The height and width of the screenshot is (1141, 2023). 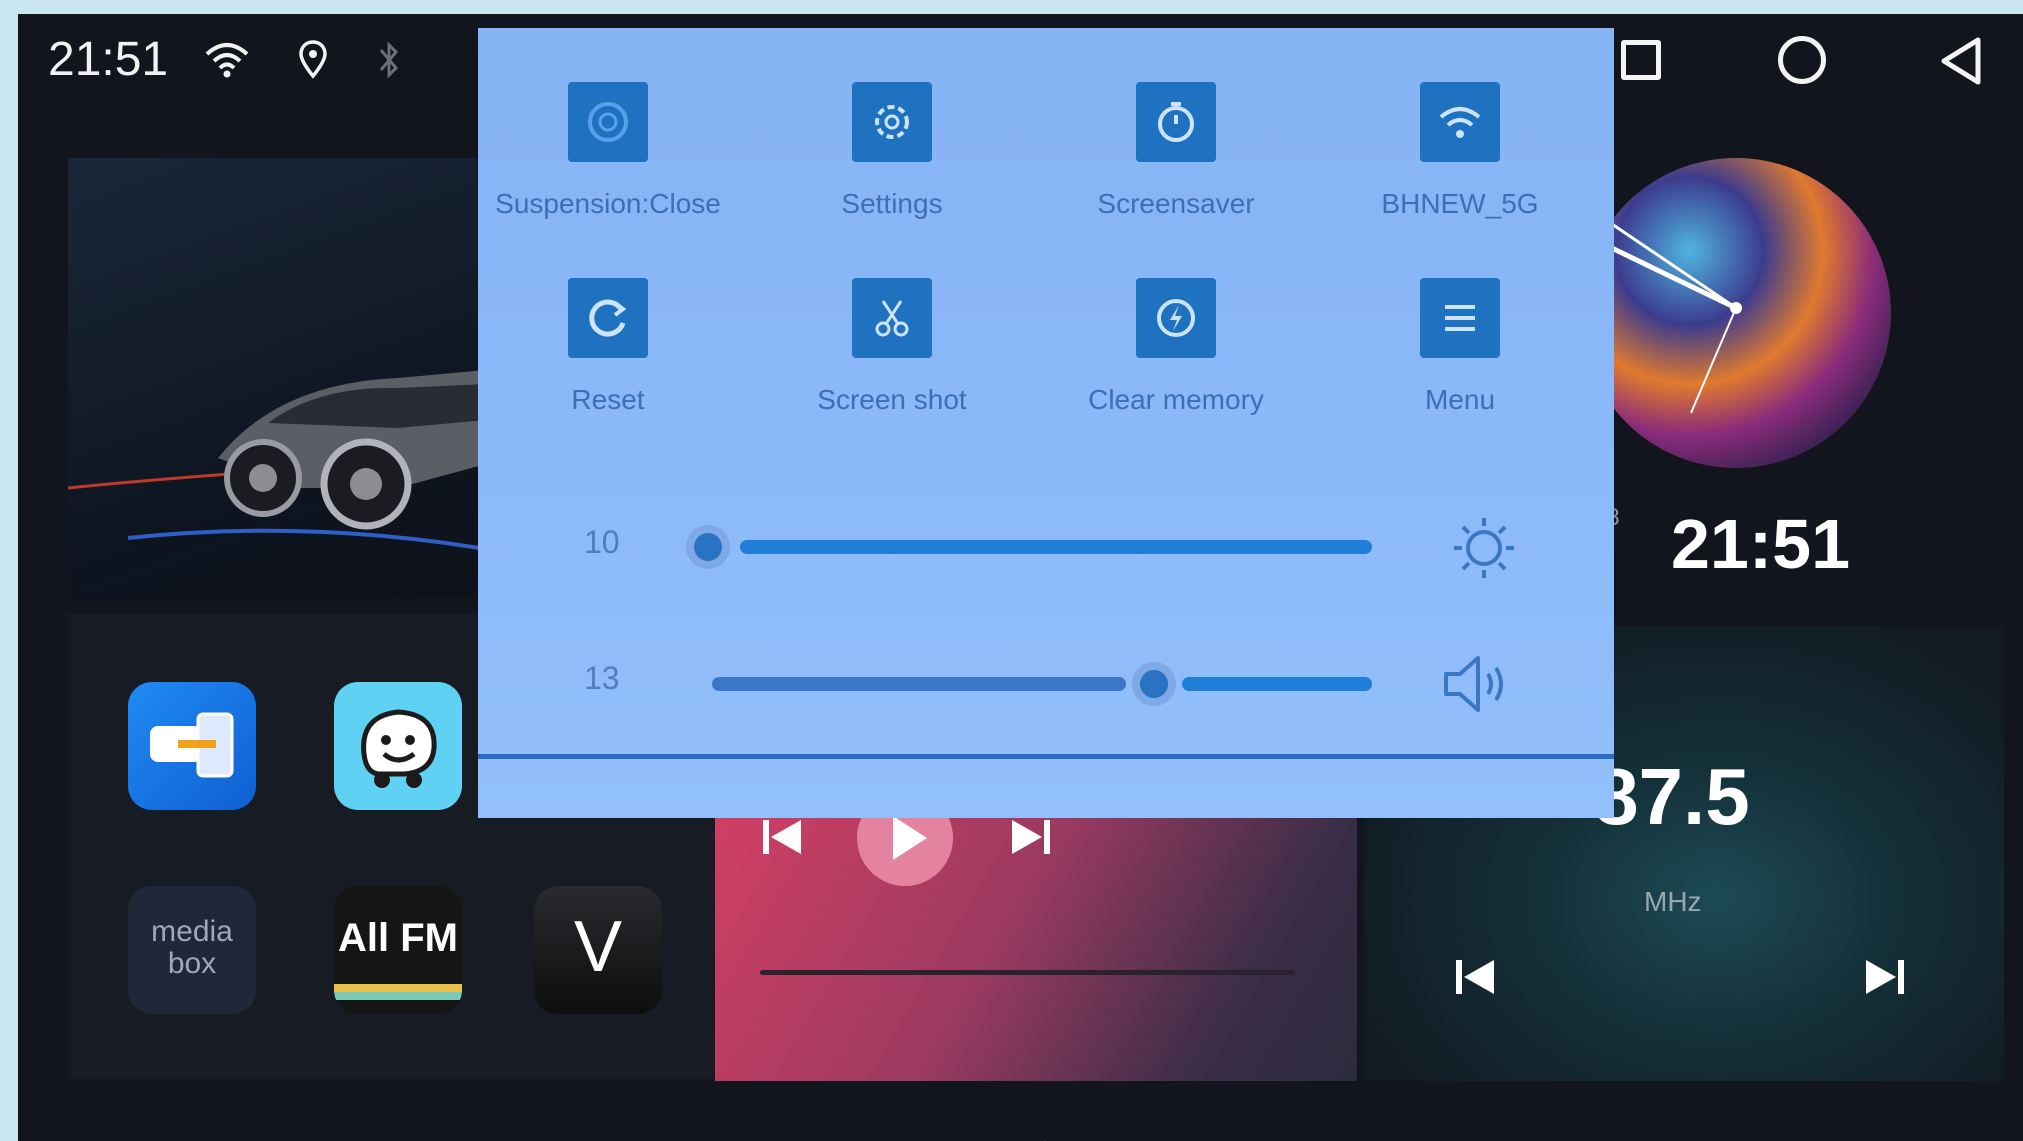 What do you see at coordinates (1176, 203) in the screenshot?
I see `tile-label: Screensaver` at bounding box center [1176, 203].